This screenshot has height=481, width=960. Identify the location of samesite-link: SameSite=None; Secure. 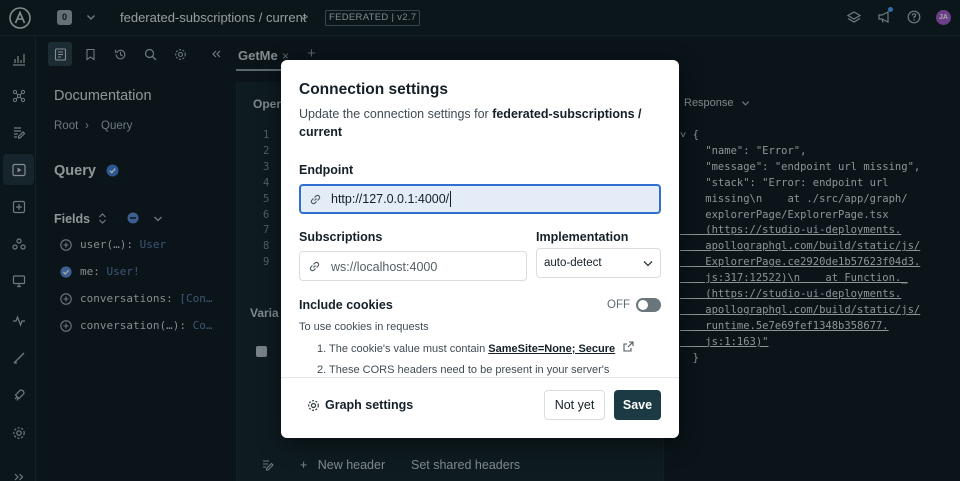
(551, 349).